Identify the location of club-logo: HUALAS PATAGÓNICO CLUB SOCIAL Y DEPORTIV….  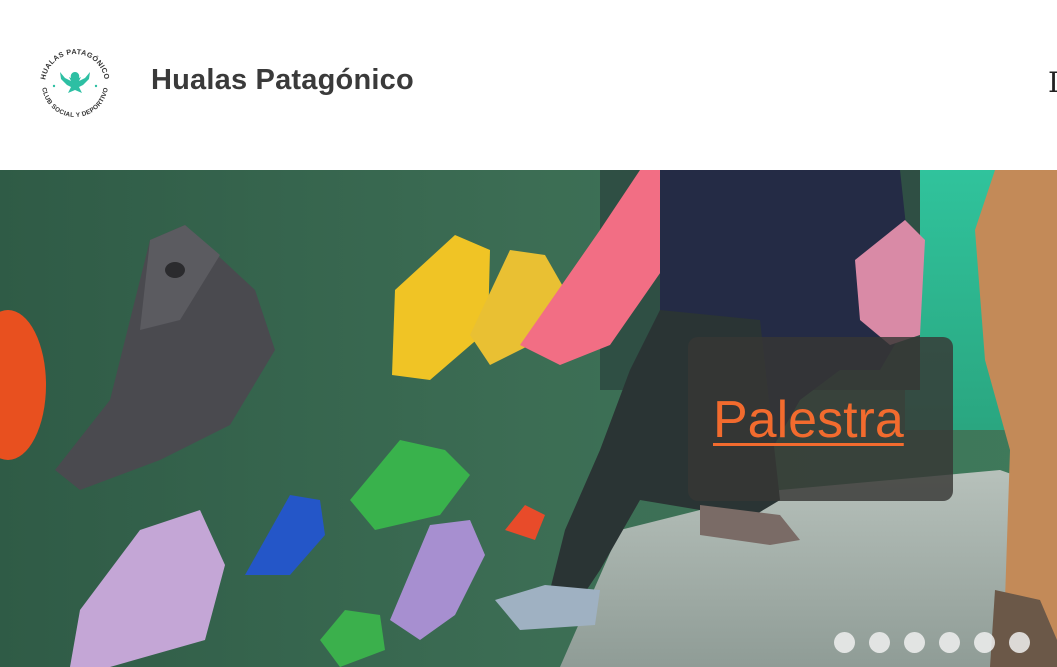
(75, 84).